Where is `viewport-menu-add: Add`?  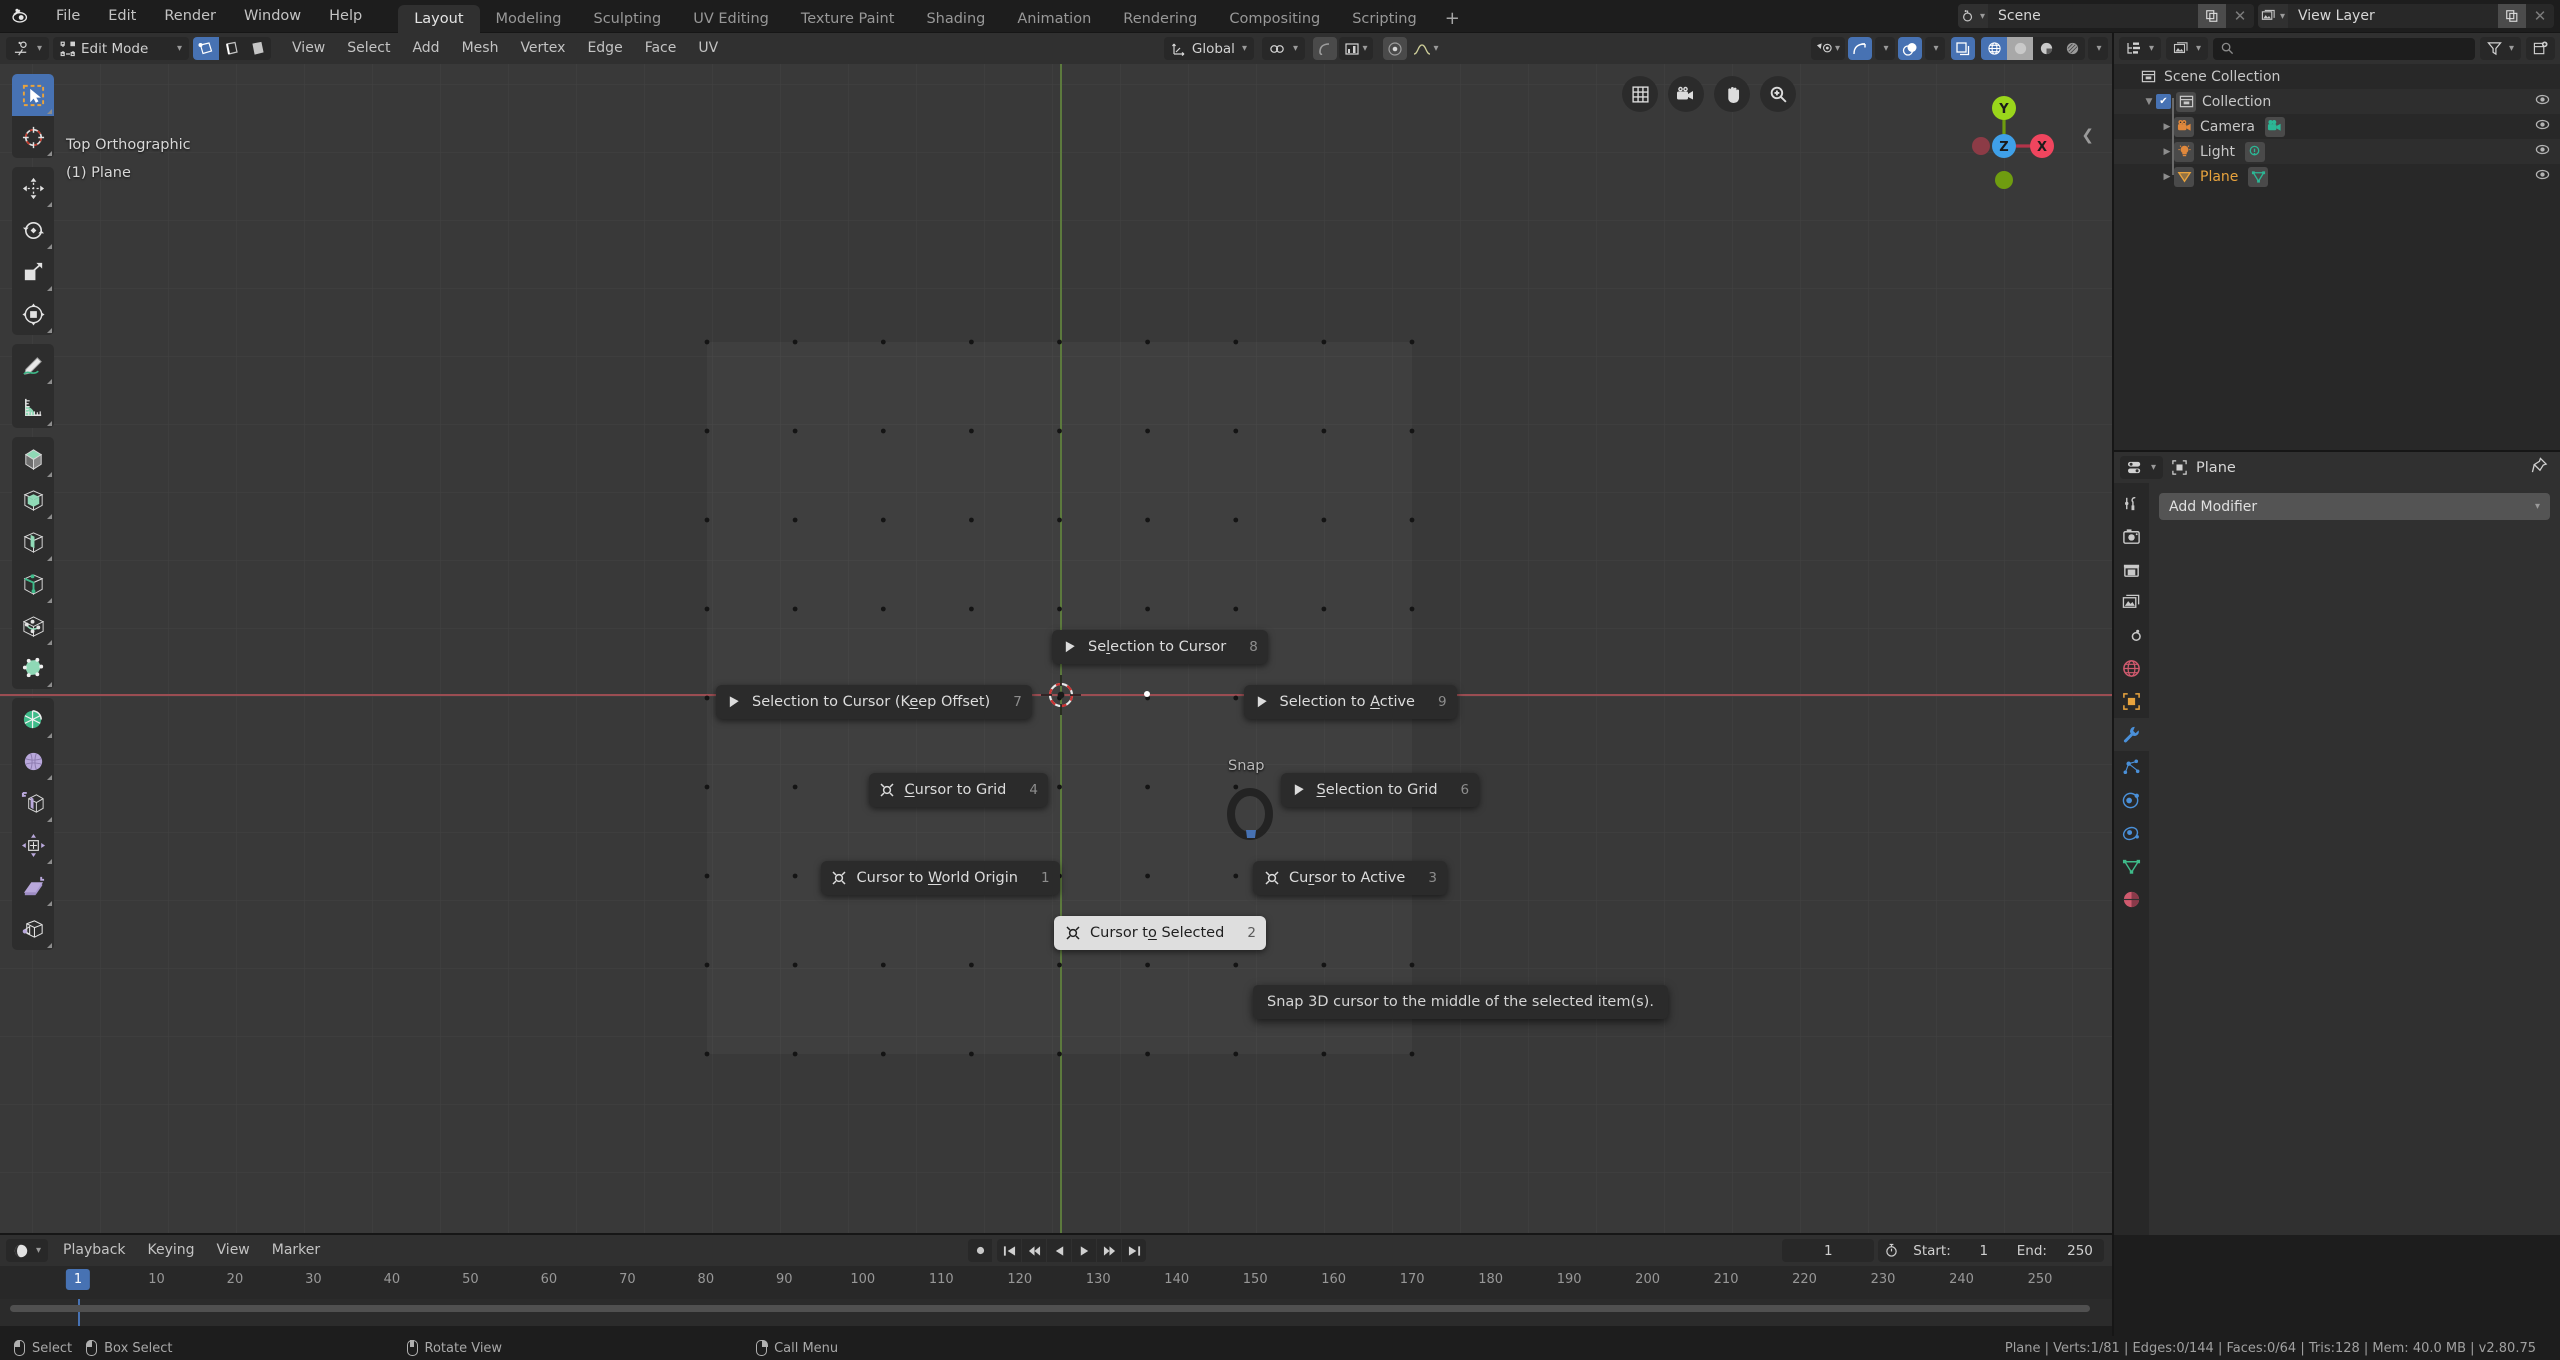
viewport-menu-add: Add is located at coordinates (425, 48).